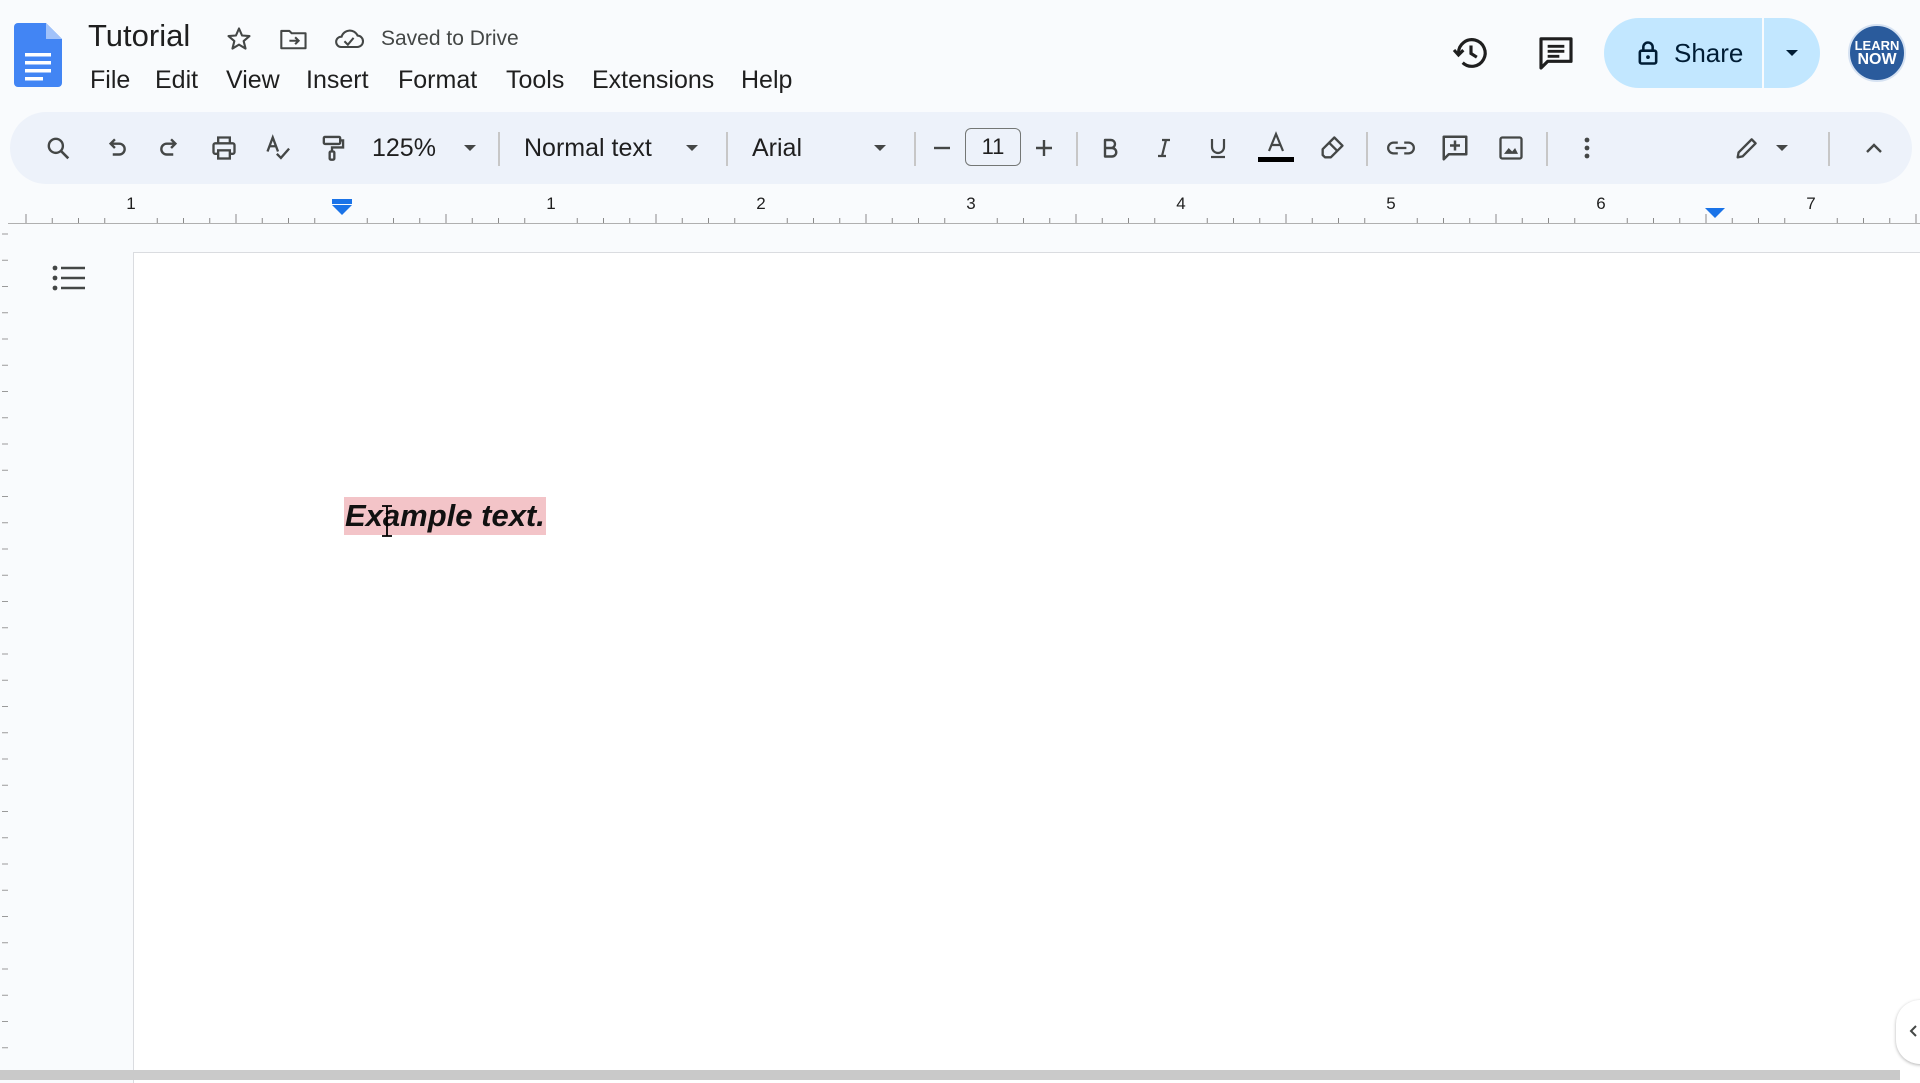 The image size is (1920, 1083). What do you see at coordinates (332, 148) in the screenshot?
I see `paint-format-icon` at bounding box center [332, 148].